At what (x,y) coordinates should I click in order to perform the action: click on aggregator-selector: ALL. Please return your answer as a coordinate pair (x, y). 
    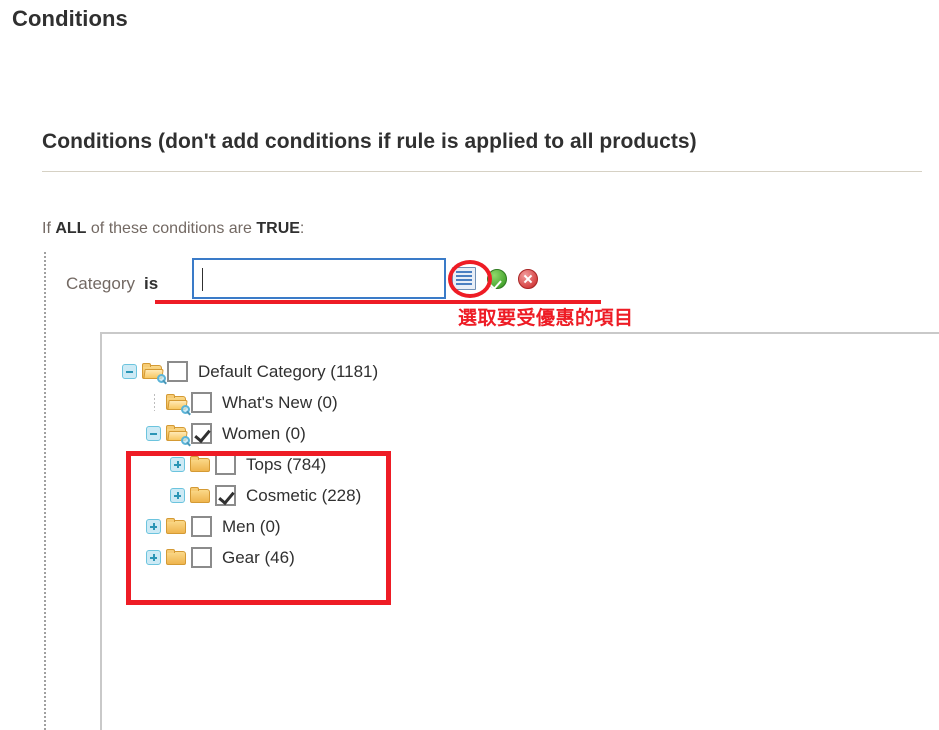
    Looking at the image, I should click on (70, 228).